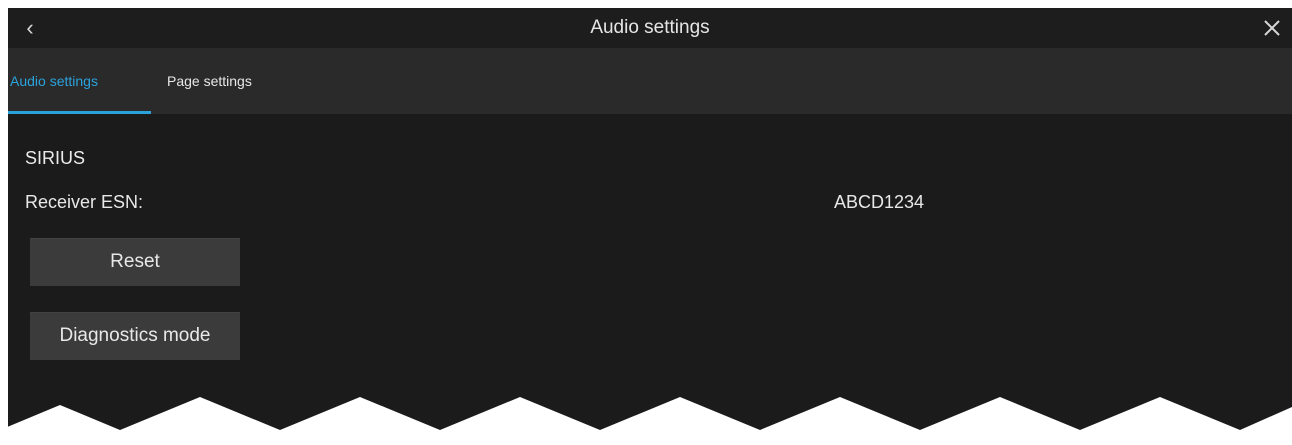 The height and width of the screenshot is (445, 1292). What do you see at coordinates (650, 81) in the screenshot?
I see `tab-bar: Audio settings Page settings` at bounding box center [650, 81].